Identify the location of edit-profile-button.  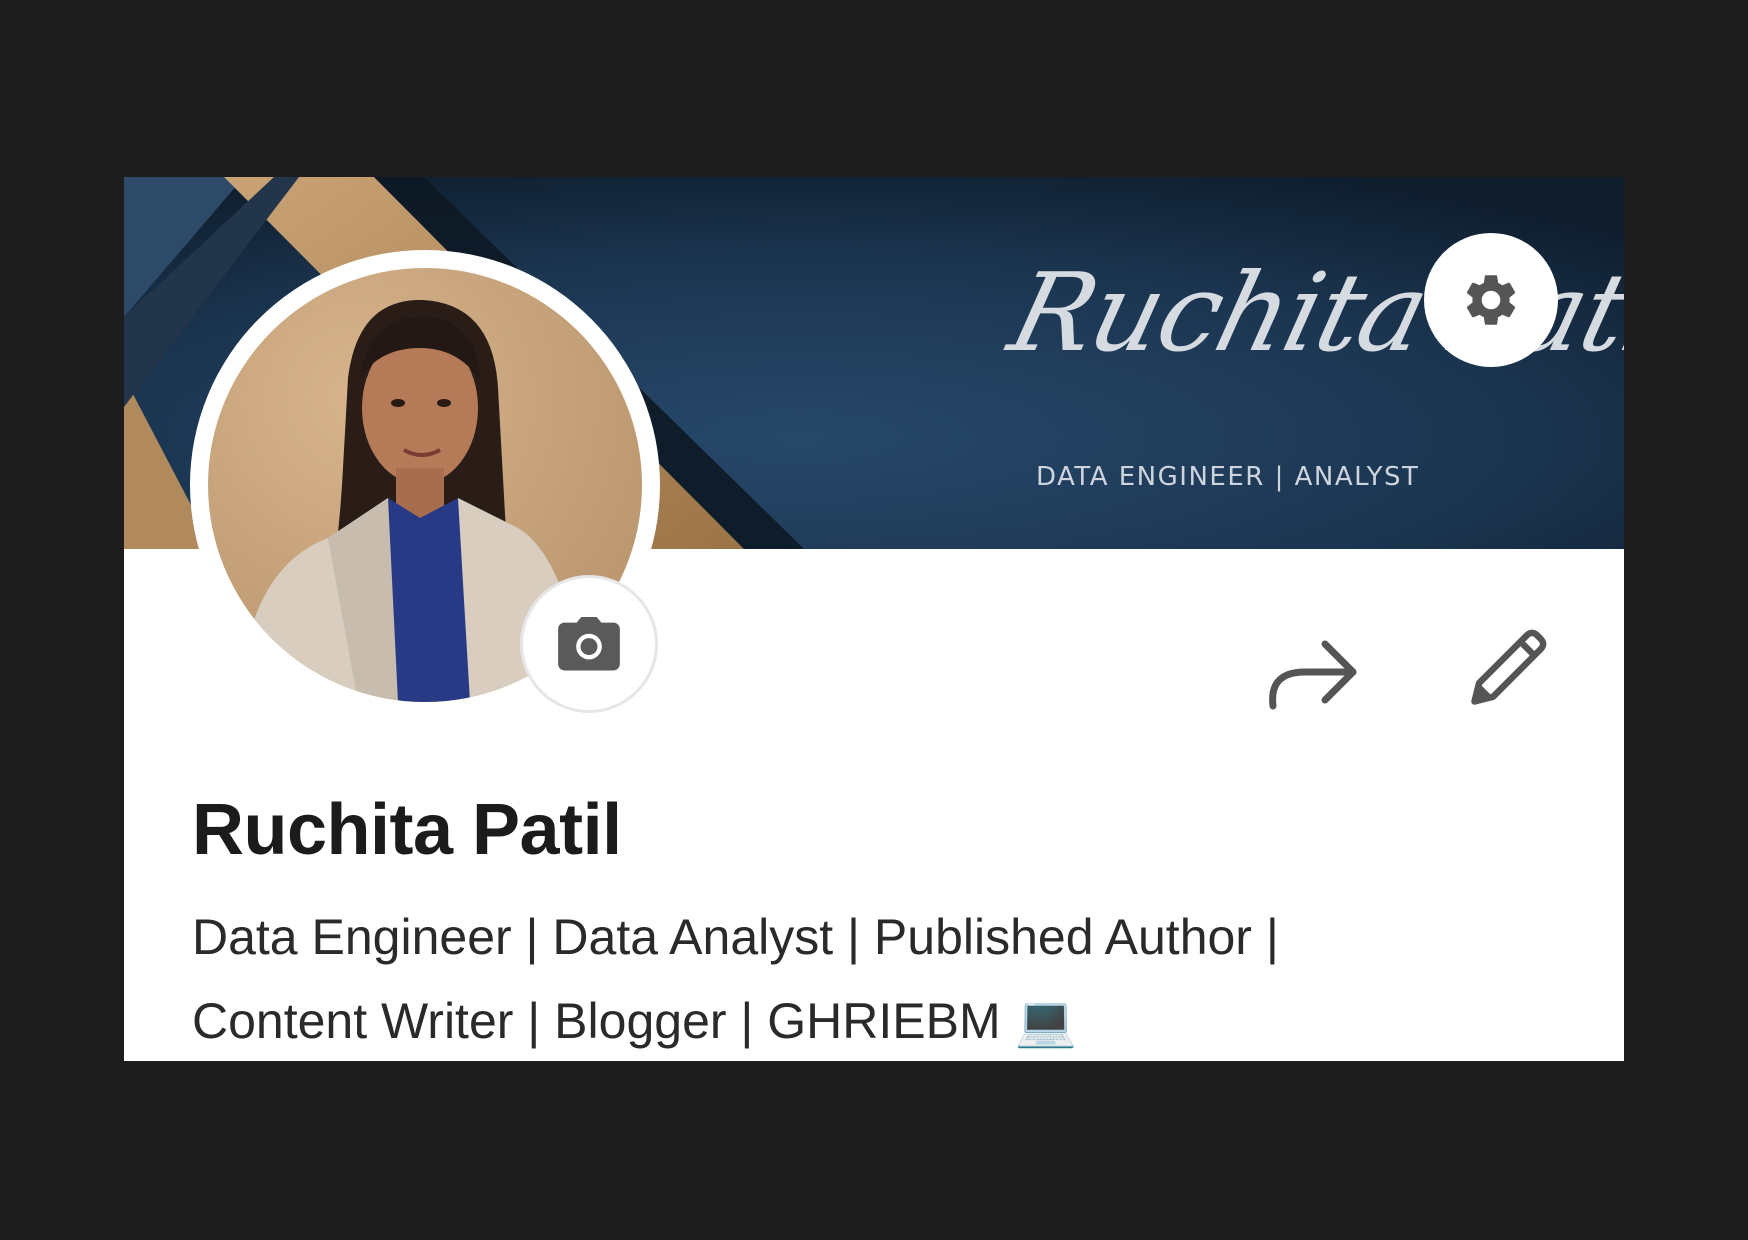
(1509, 667).